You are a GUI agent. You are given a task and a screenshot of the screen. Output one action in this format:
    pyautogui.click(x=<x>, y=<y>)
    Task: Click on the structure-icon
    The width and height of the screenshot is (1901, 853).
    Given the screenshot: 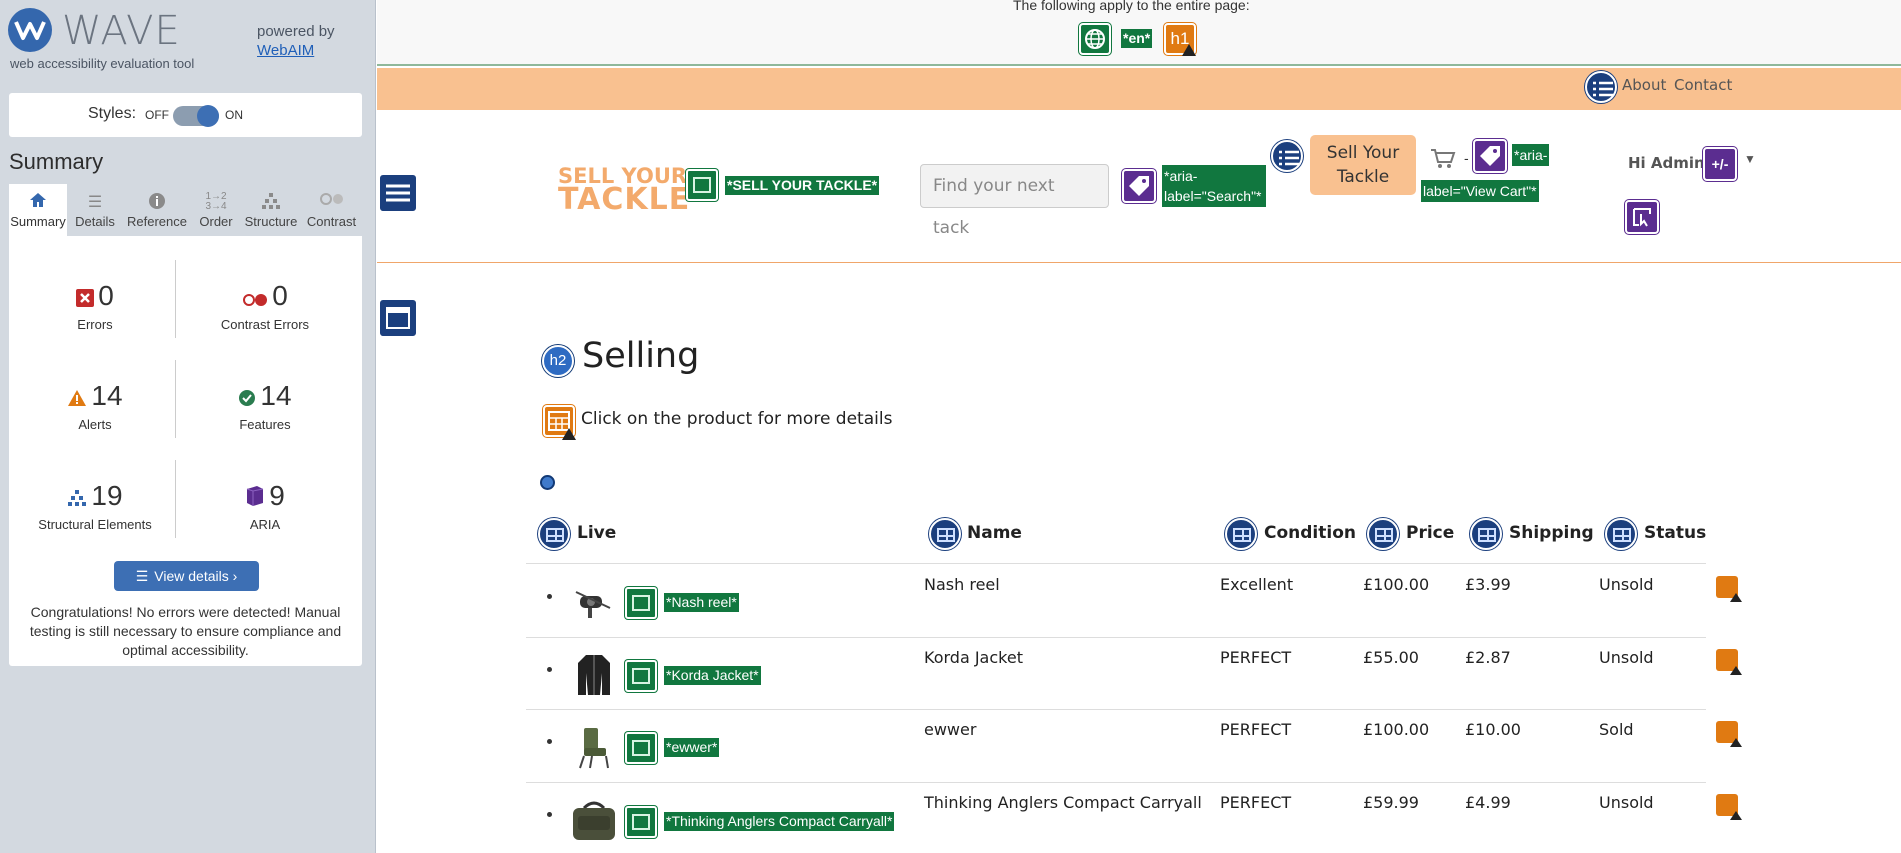 What is the action you would take?
    pyautogui.click(x=271, y=202)
    